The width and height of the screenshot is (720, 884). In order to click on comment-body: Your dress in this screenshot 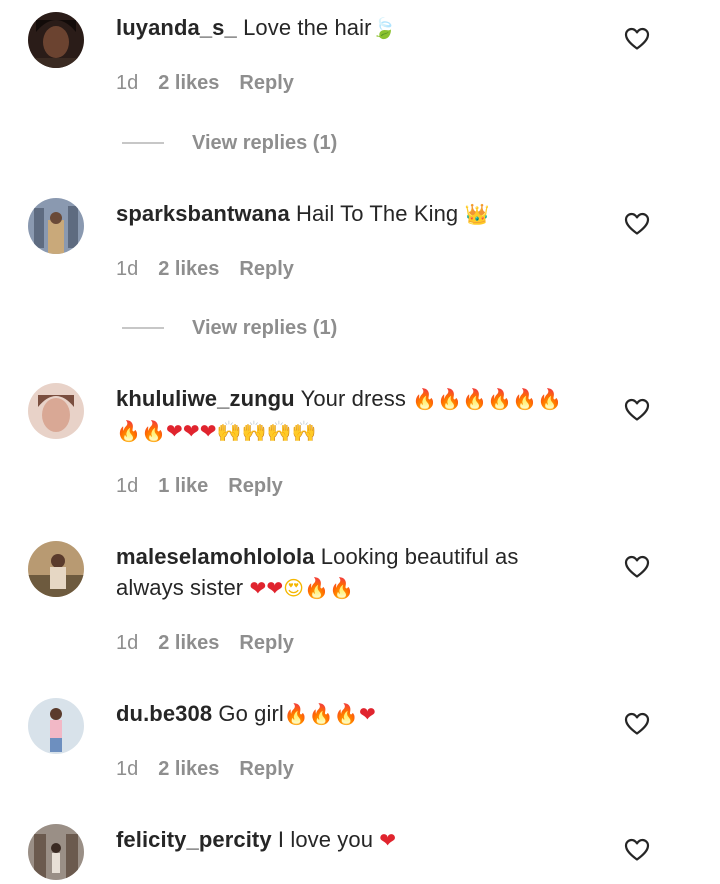, I will do `click(353, 398)`.